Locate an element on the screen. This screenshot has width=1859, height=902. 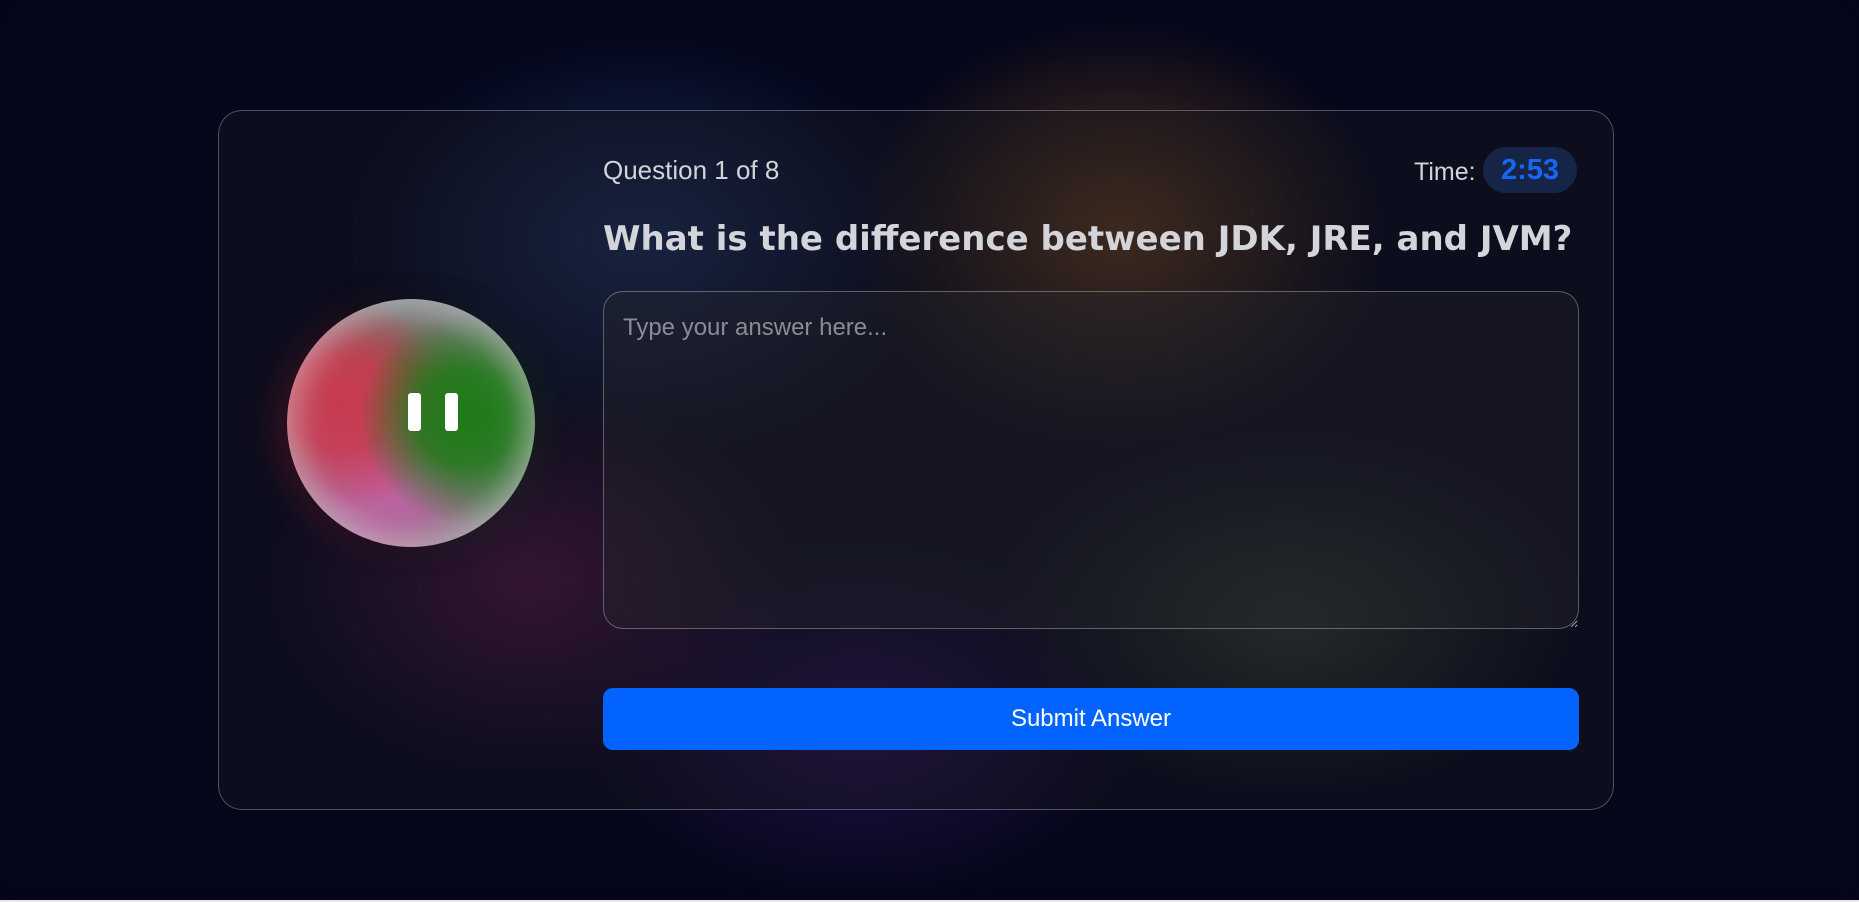
timer-value: 2:53 is located at coordinates (1530, 169).